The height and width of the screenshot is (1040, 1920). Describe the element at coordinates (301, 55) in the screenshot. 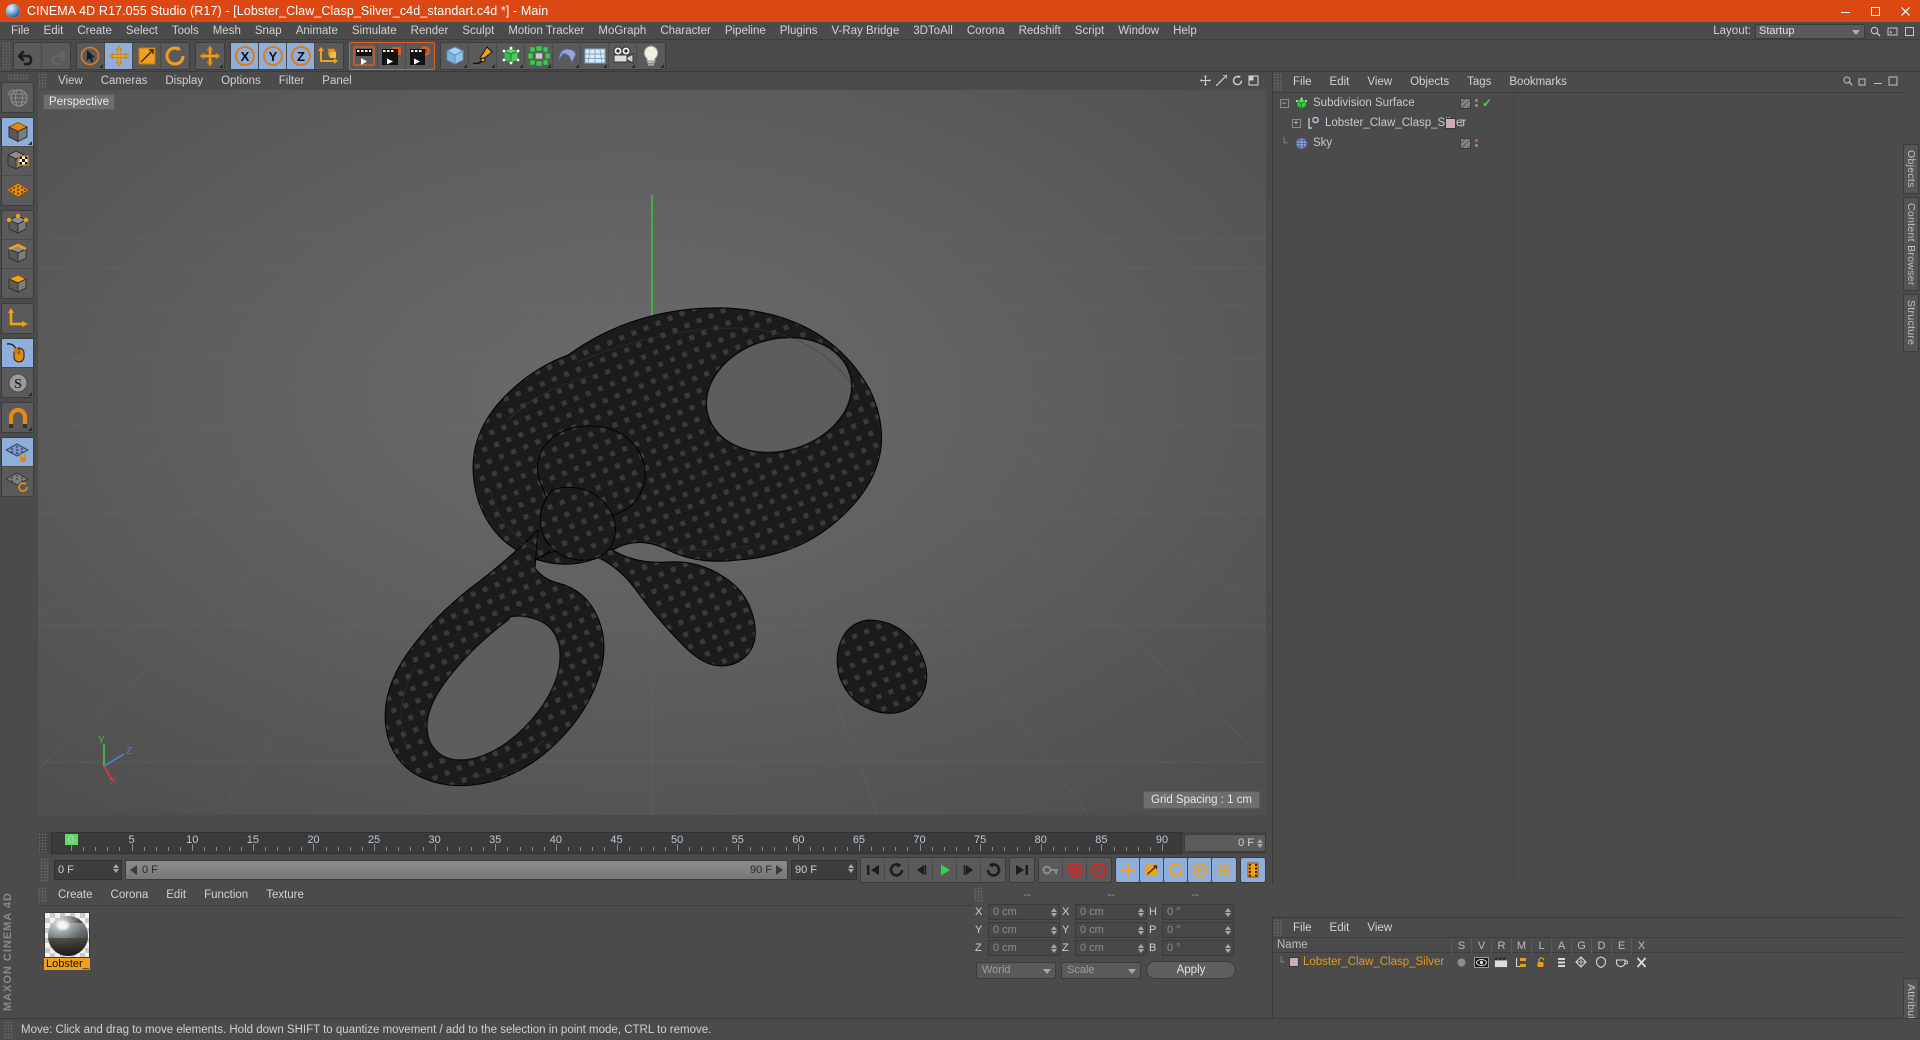

I see `lock-z-axis: Z` at that location.